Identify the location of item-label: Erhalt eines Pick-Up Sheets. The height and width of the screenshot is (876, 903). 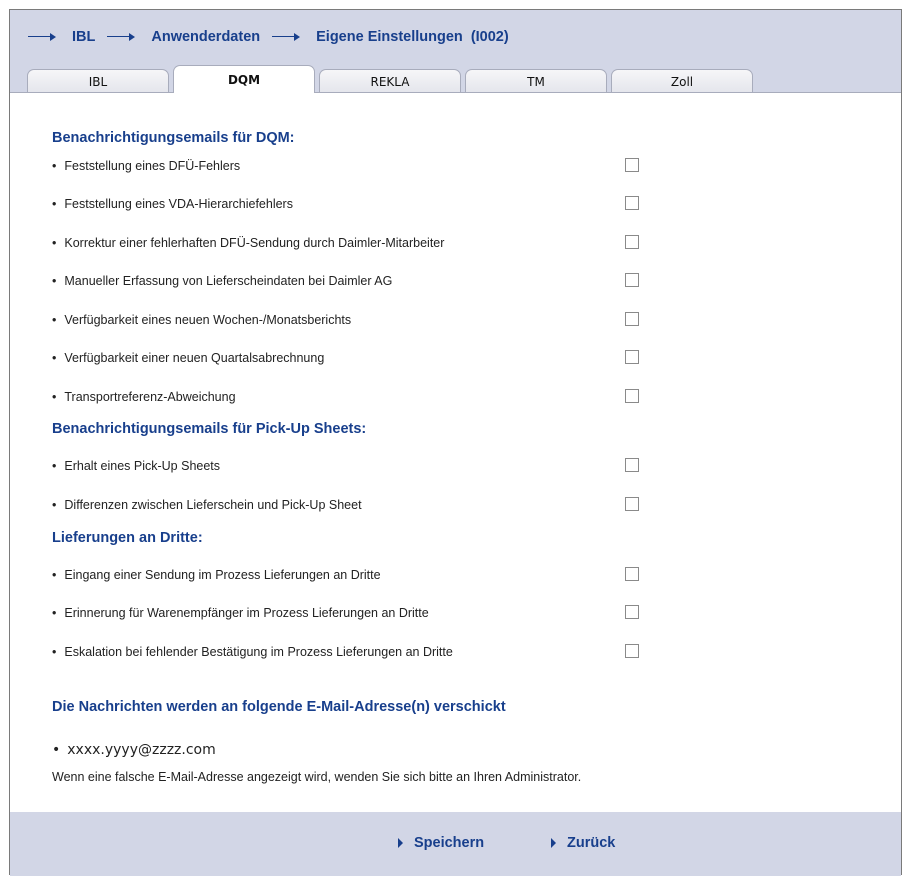
(136, 466).